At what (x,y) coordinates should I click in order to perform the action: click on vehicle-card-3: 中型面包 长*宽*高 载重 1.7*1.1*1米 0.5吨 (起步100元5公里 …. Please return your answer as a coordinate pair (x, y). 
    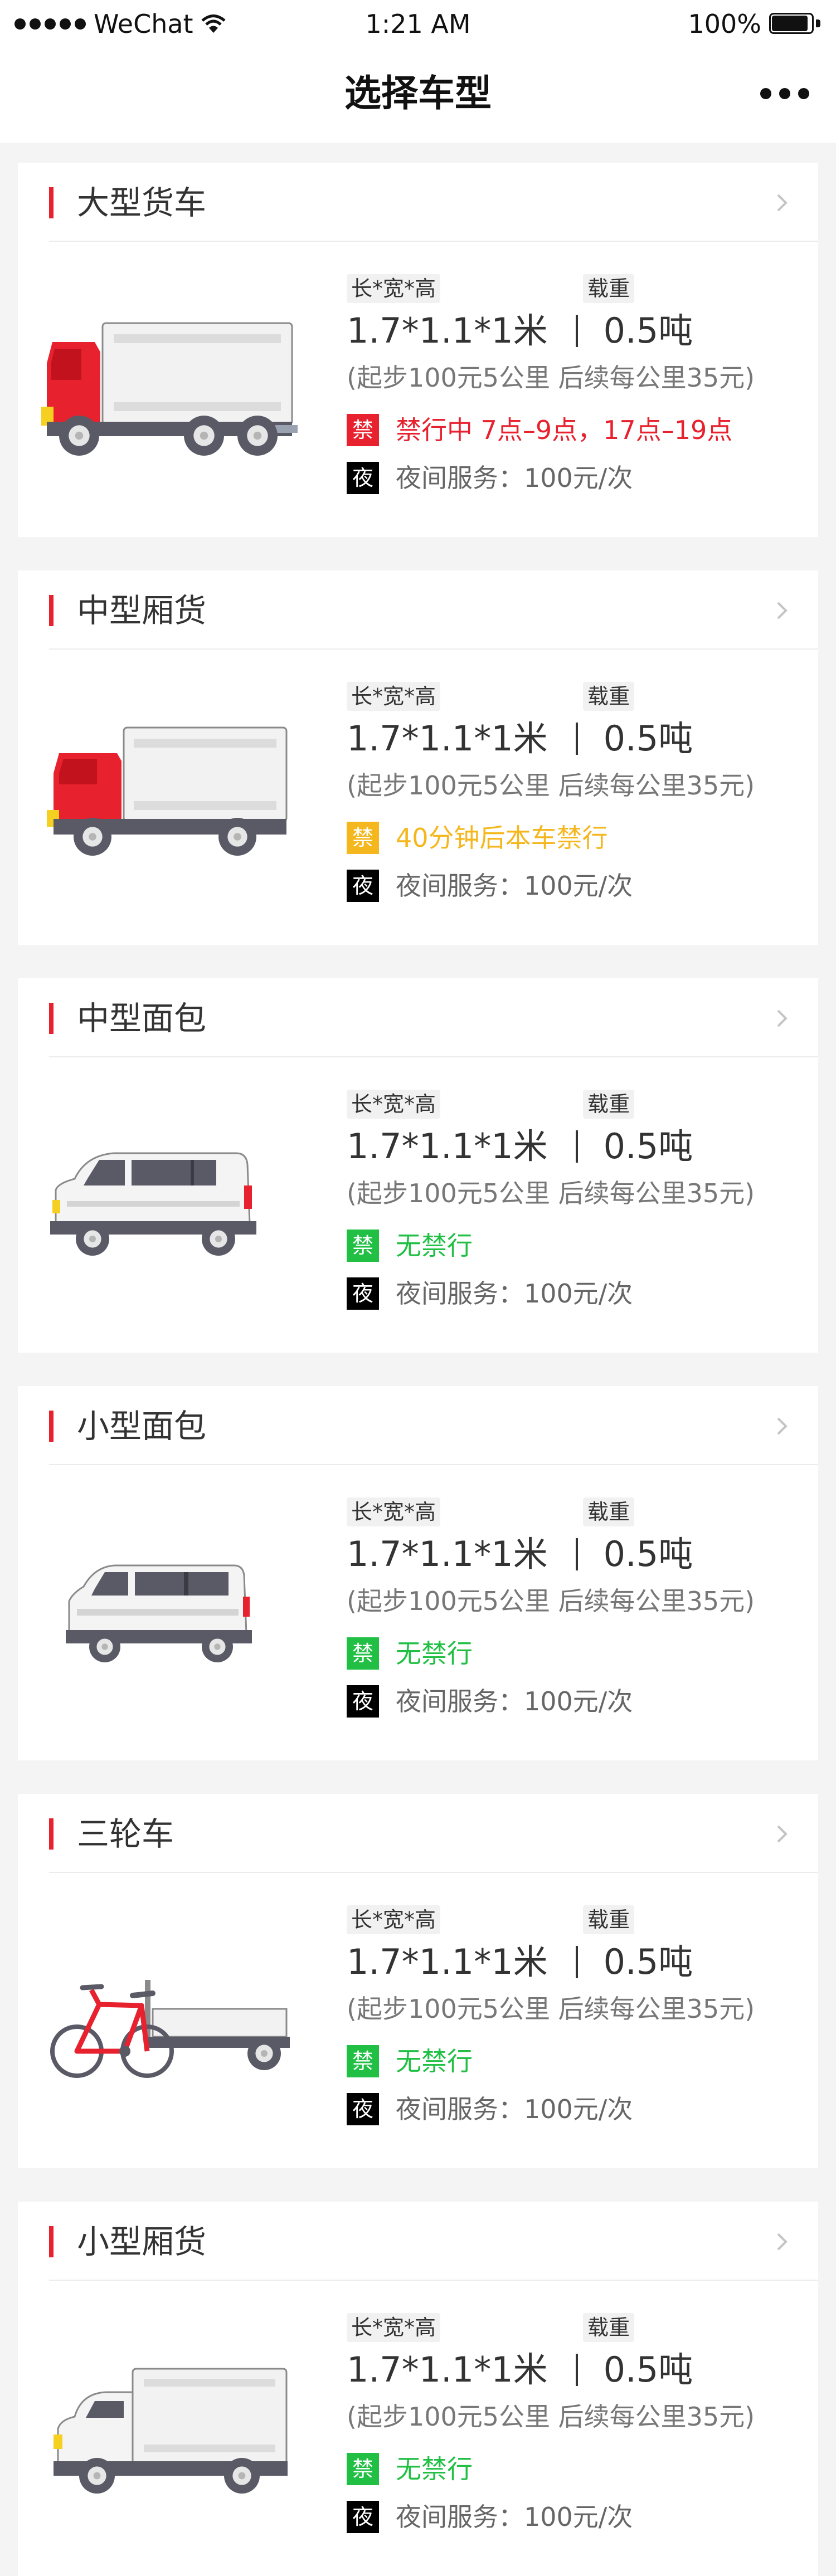
    Looking at the image, I should click on (418, 1165).